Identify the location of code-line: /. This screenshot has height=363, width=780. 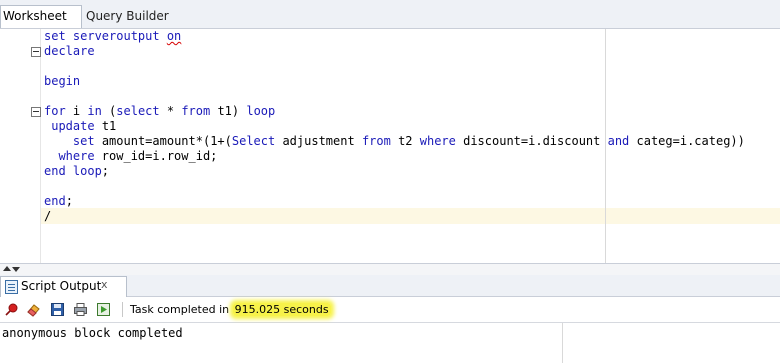
(47, 216).